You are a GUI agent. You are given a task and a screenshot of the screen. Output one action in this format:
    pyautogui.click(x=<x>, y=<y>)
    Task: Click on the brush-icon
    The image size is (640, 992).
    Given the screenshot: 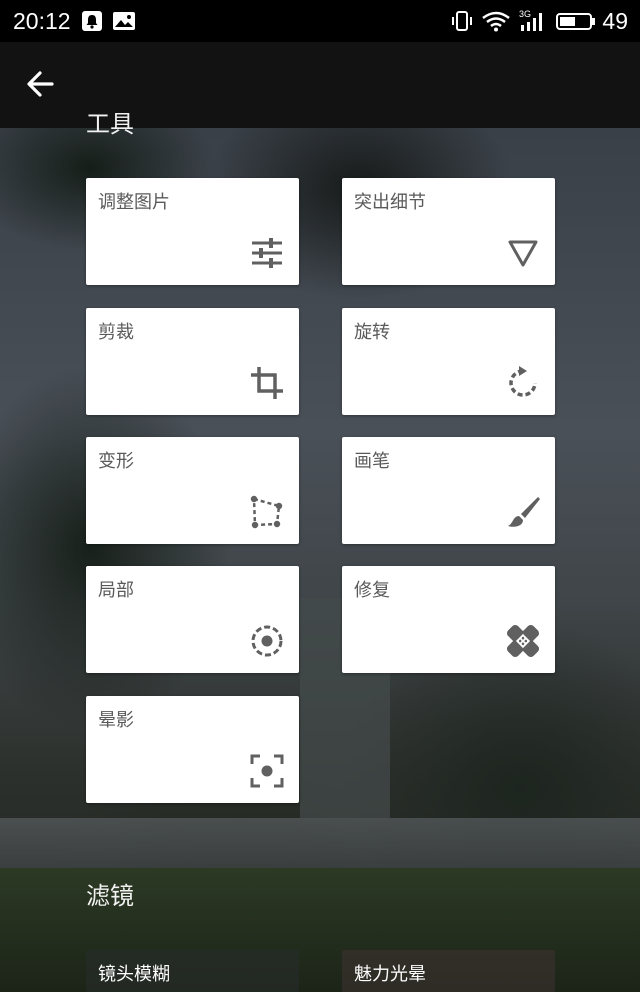 What is the action you would take?
    pyautogui.click(x=524, y=512)
    